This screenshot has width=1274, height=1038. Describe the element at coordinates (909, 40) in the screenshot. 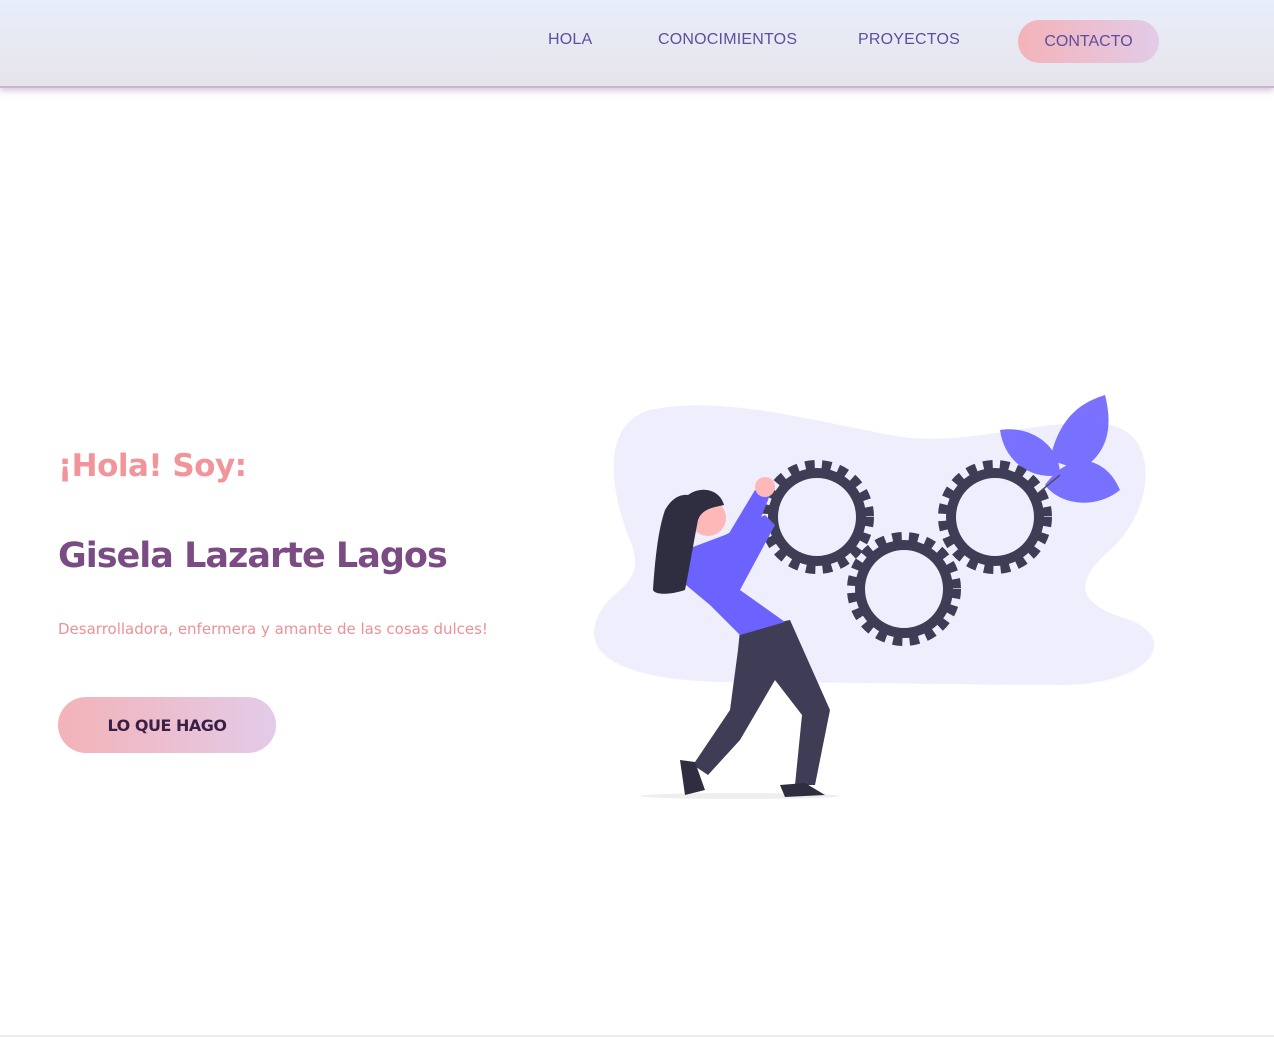

I see `nav-link-proyectos: PROYECTOS` at that location.